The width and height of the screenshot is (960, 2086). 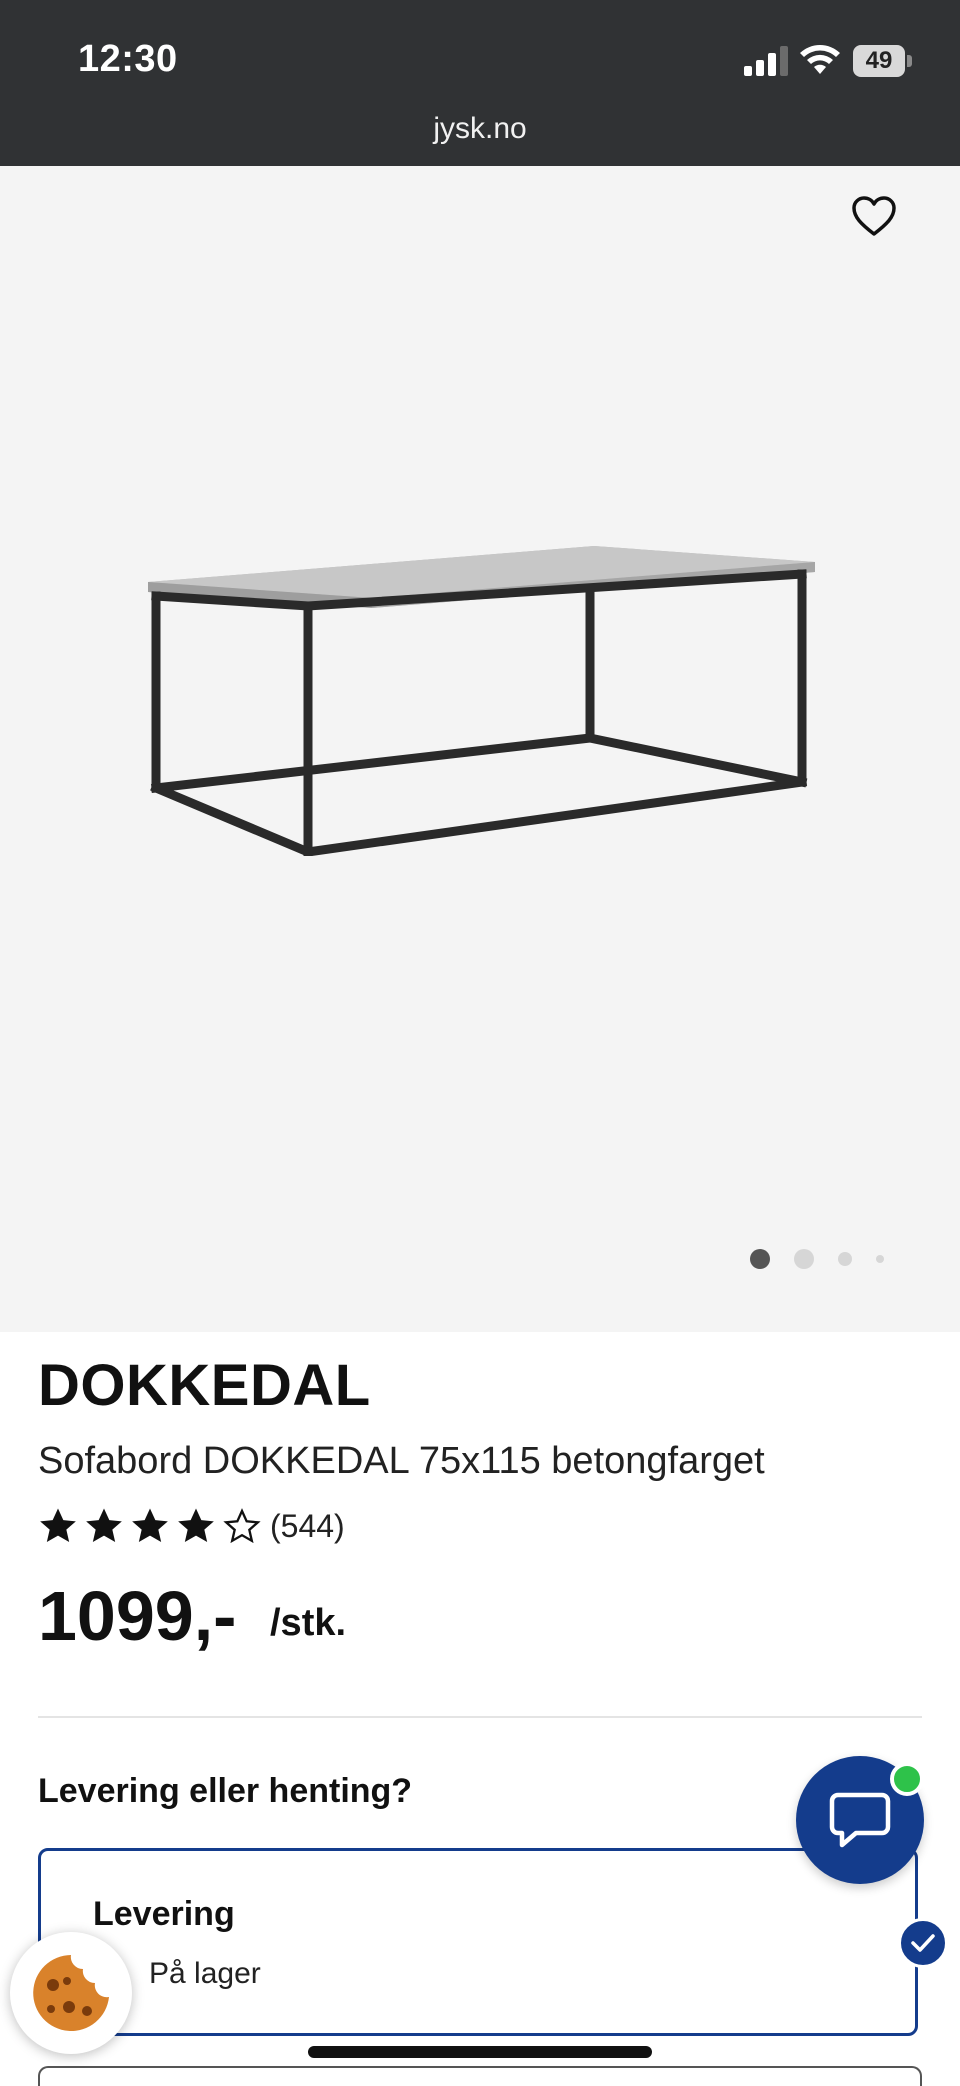 I want to click on cookie-icon, so click(x=71, y=1993).